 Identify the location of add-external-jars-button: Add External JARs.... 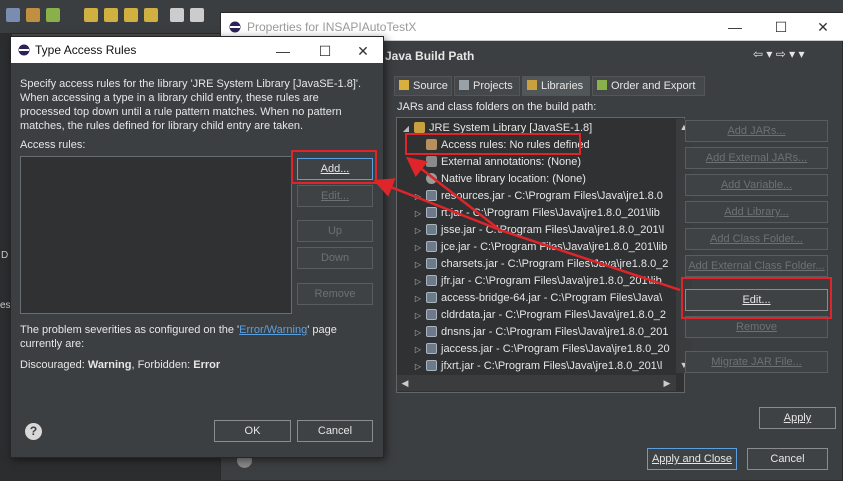
(756, 158).